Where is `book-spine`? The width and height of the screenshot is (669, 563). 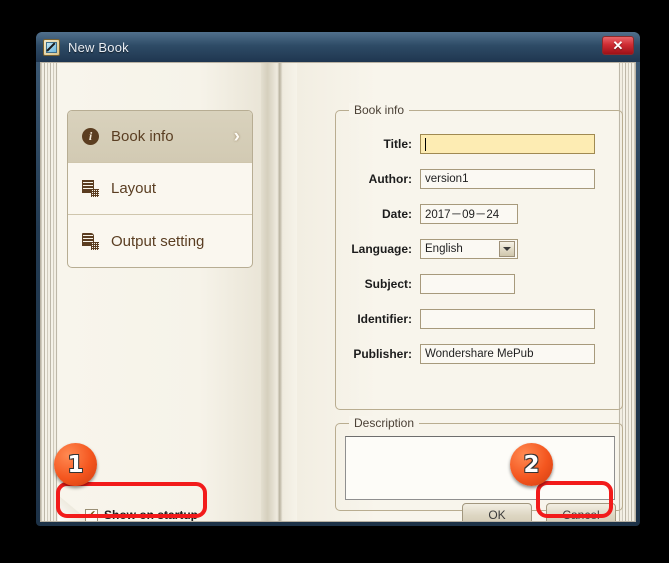 book-spine is located at coordinates (279, 292).